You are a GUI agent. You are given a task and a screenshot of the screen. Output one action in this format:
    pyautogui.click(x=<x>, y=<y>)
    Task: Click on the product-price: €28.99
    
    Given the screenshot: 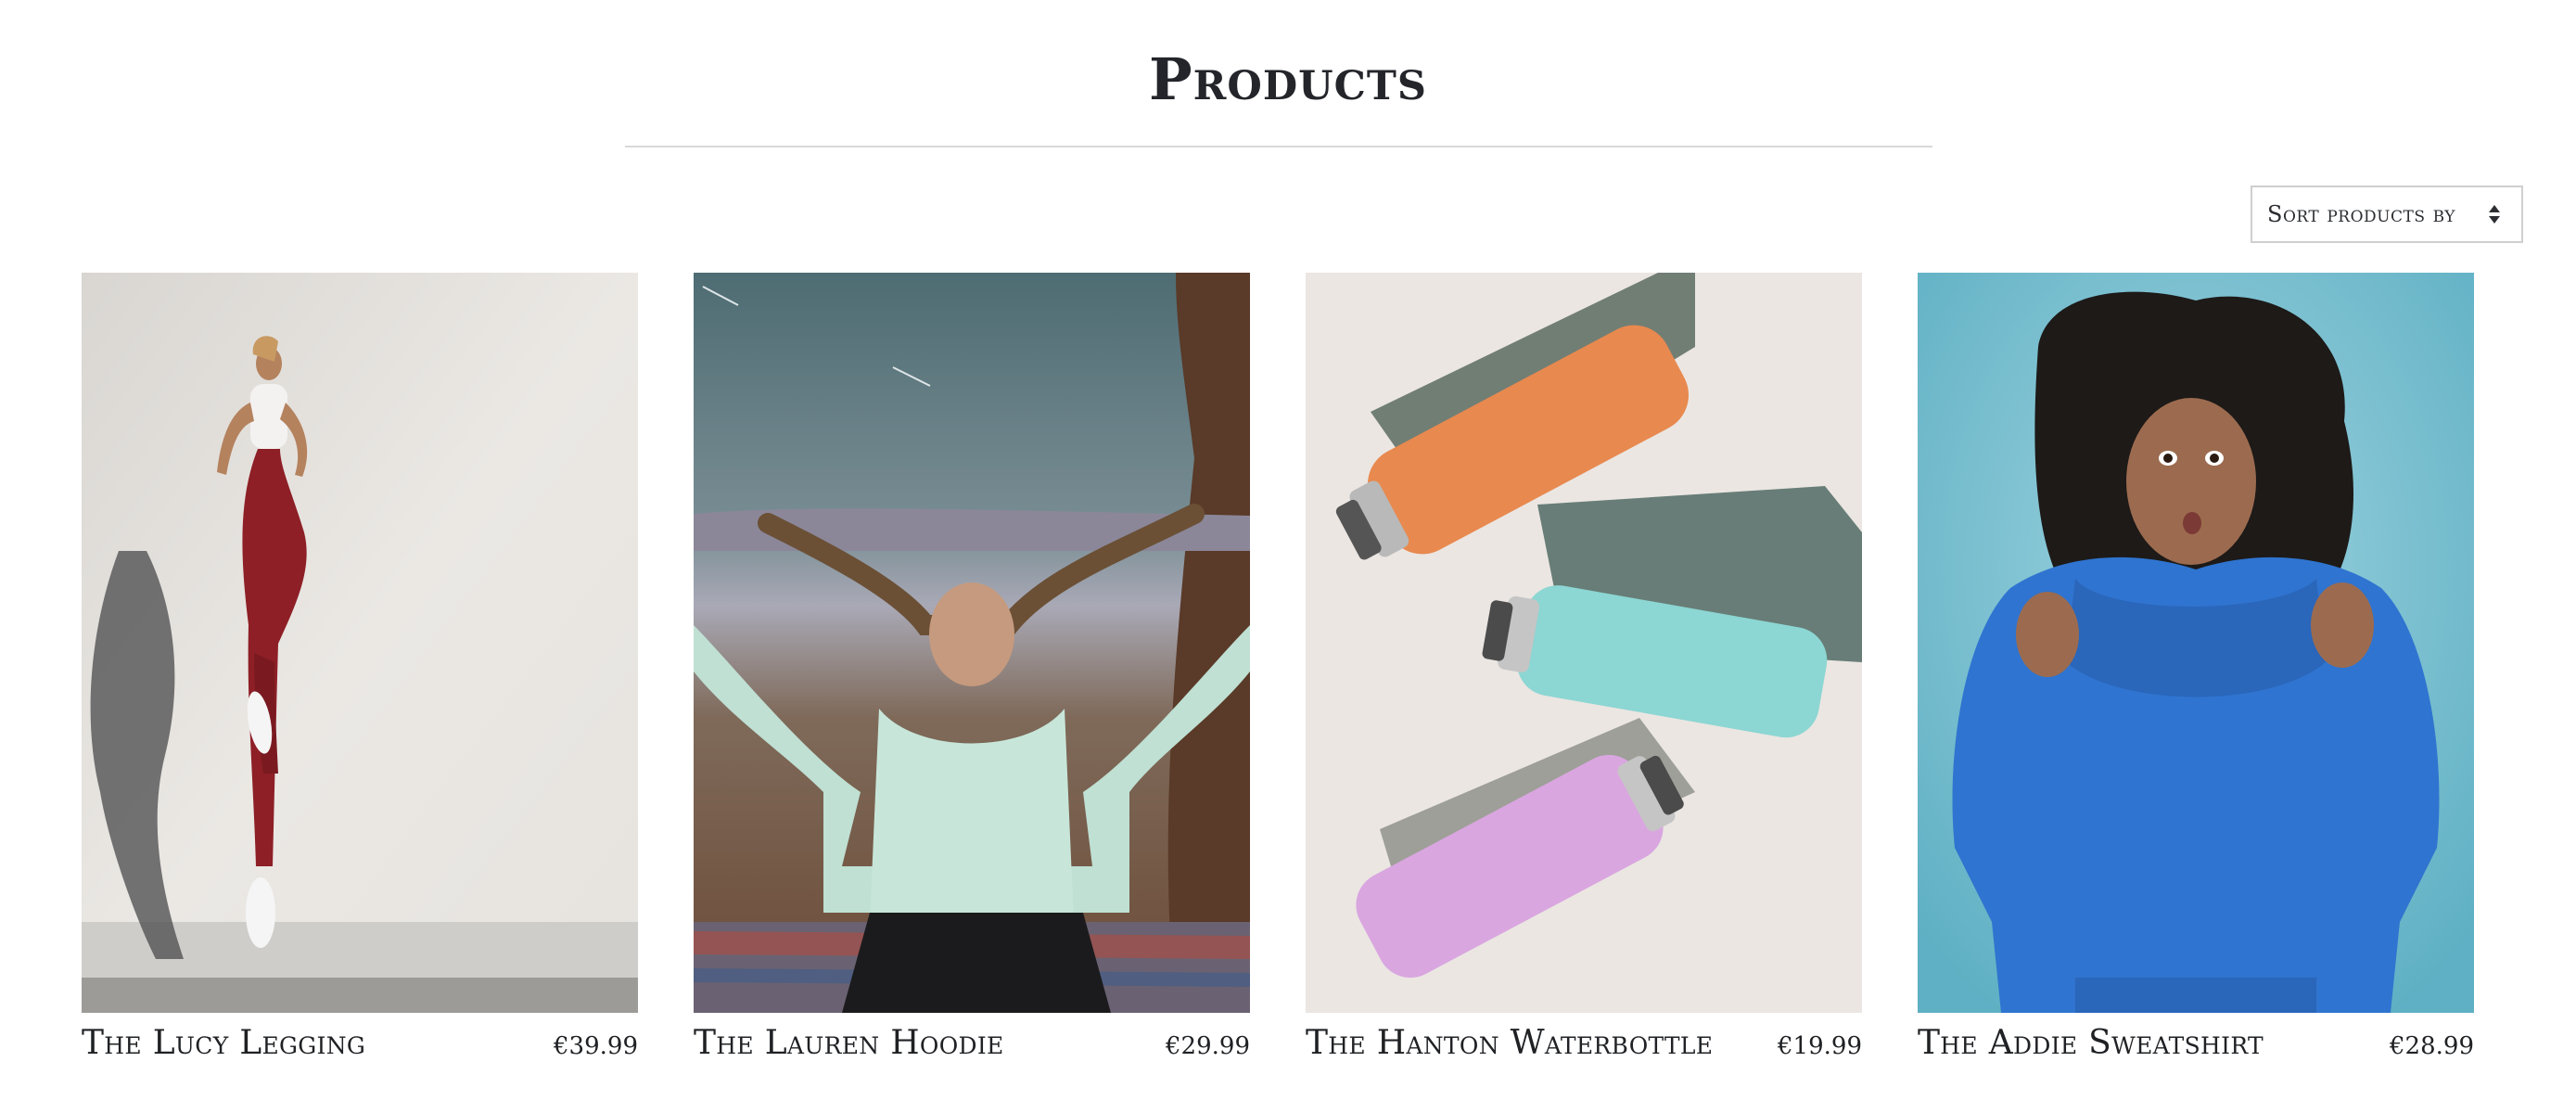 What is the action you would take?
    pyautogui.click(x=2432, y=1046)
    